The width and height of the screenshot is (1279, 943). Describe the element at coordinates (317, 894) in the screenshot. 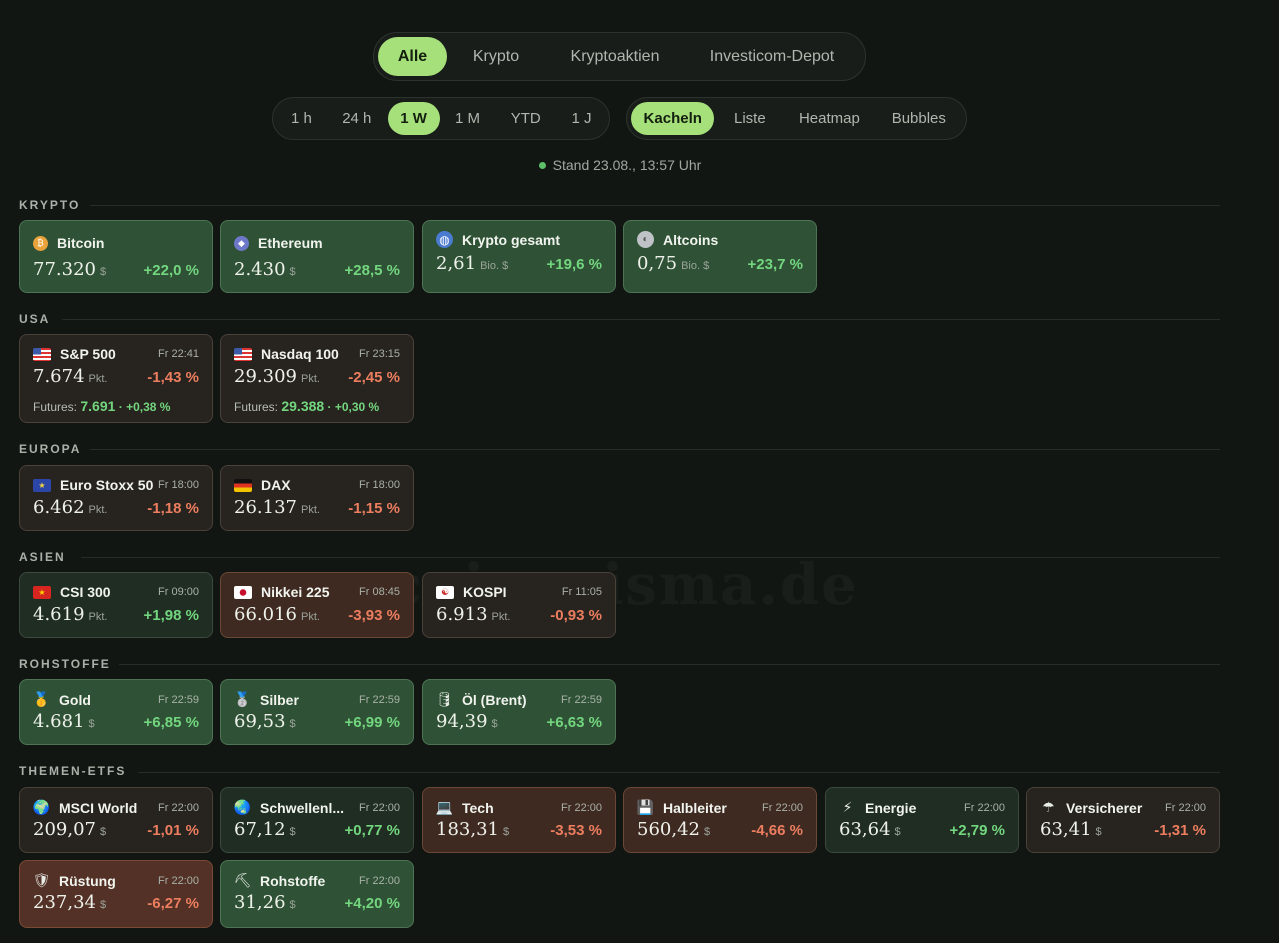

I see `market-tile: ⛏ Rohstoffe Fr 22:00 31,26 $ +4,20 %` at that location.